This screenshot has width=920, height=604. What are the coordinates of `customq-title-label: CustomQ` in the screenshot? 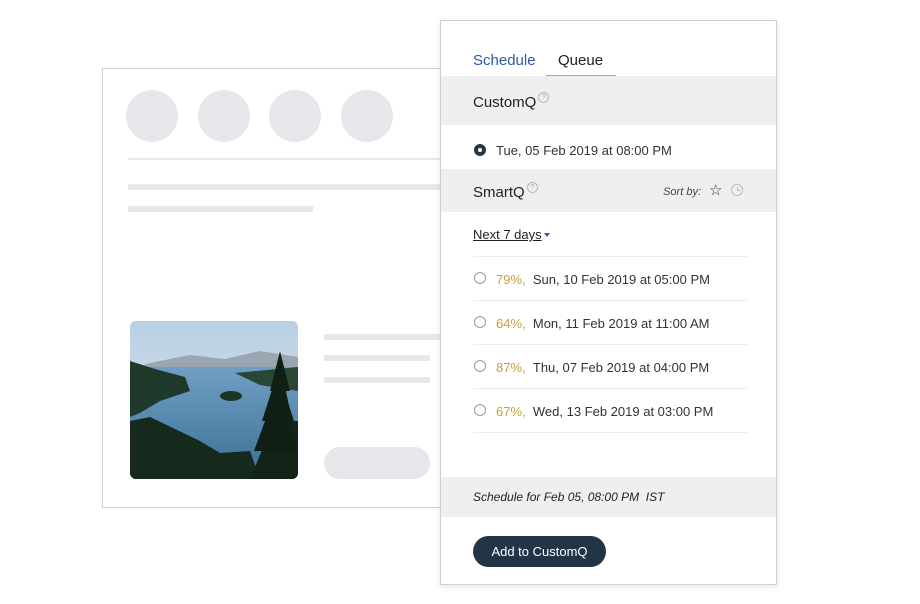 It's located at (505, 102).